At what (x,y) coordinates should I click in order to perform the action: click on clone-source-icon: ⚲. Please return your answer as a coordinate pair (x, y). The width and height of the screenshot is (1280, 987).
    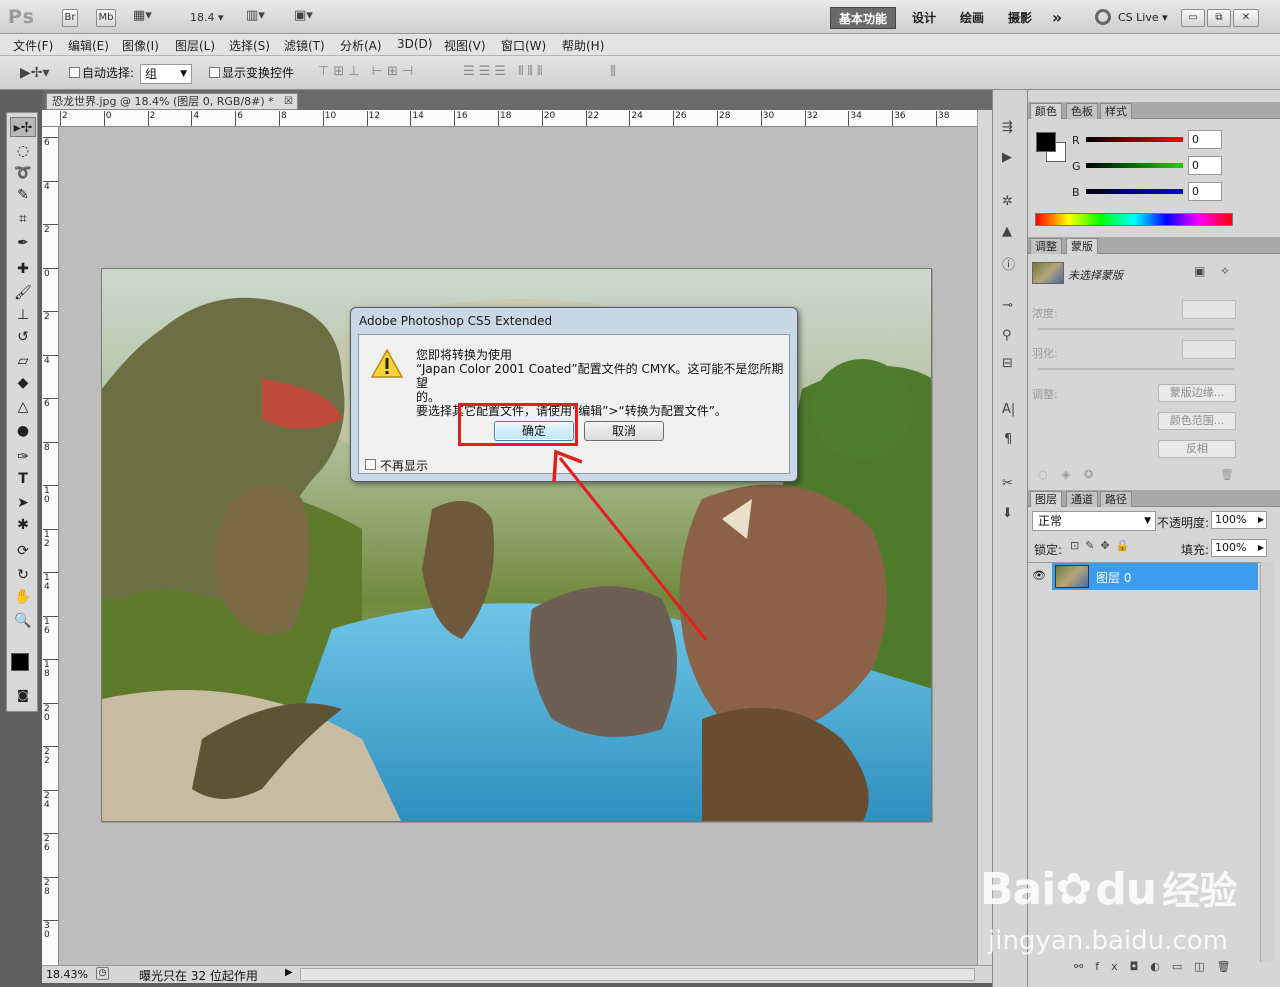
    Looking at the image, I should click on (1007, 335).